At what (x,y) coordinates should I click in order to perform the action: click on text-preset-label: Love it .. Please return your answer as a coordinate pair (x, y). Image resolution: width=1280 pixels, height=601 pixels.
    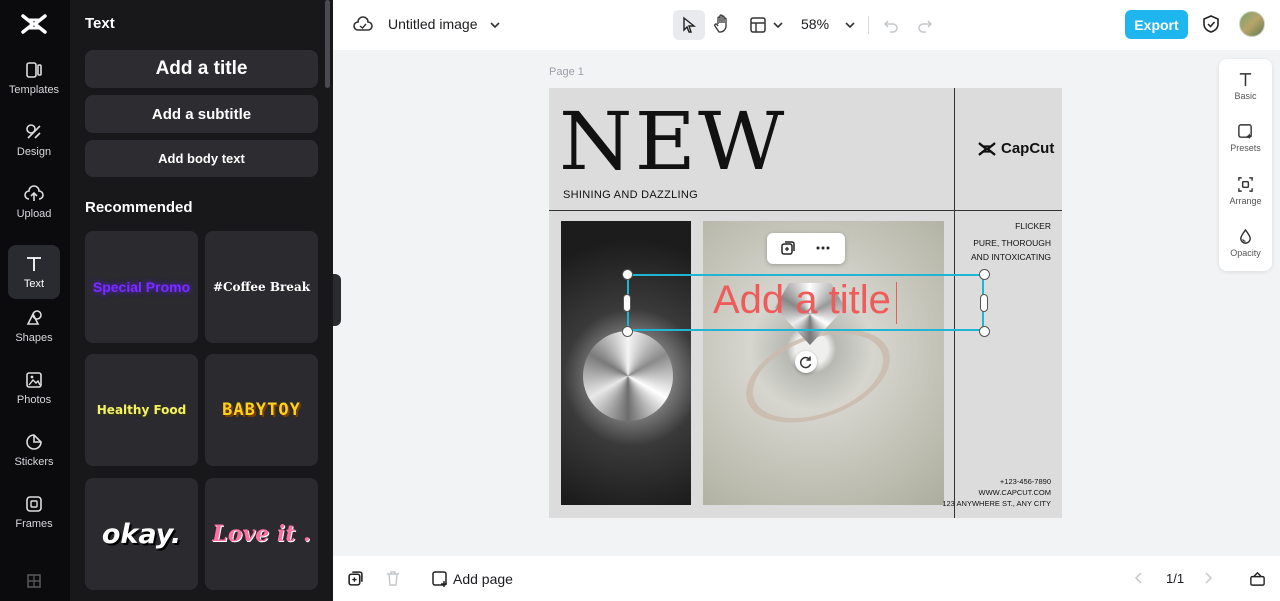
    Looking at the image, I should click on (261, 534).